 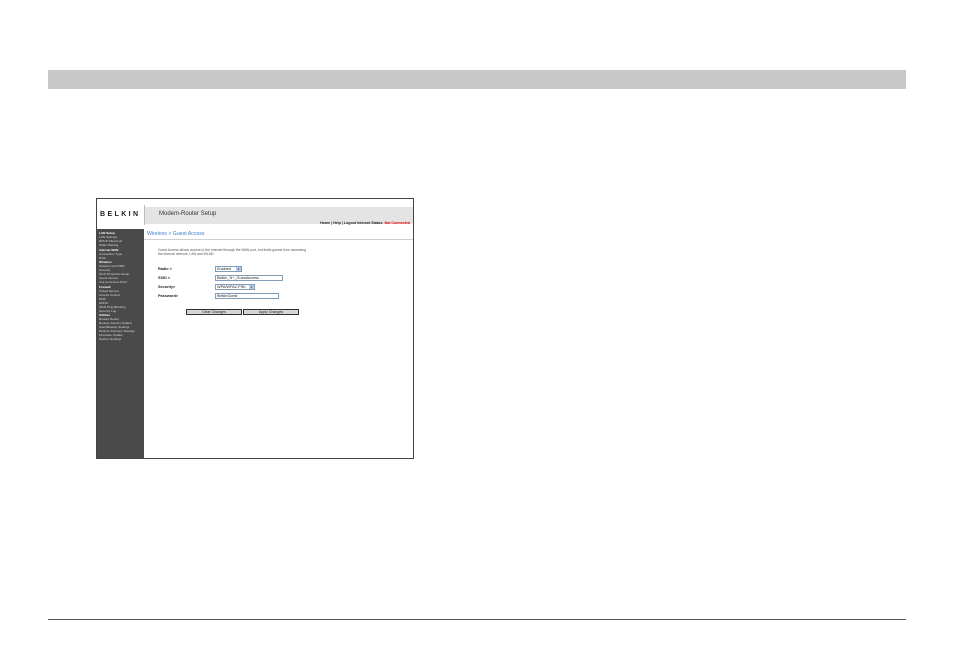 I want to click on password-input: BelkinGuest, so click(x=247, y=296).